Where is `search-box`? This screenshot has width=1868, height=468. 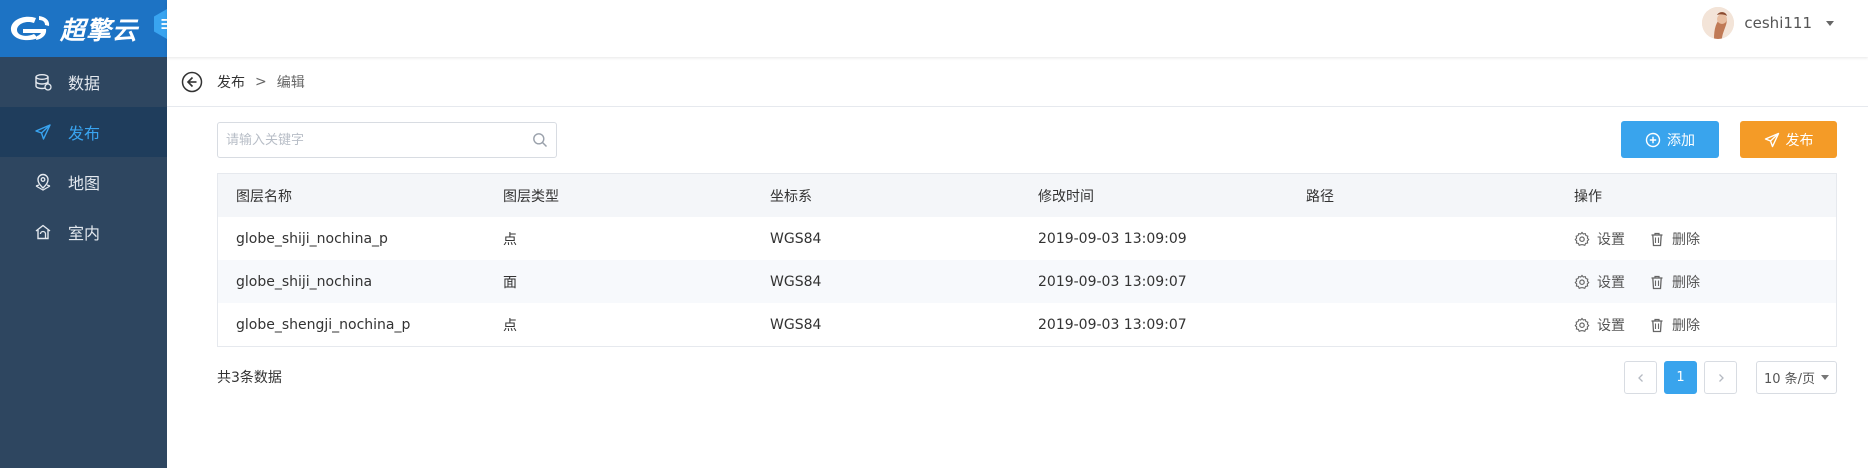 search-box is located at coordinates (387, 140).